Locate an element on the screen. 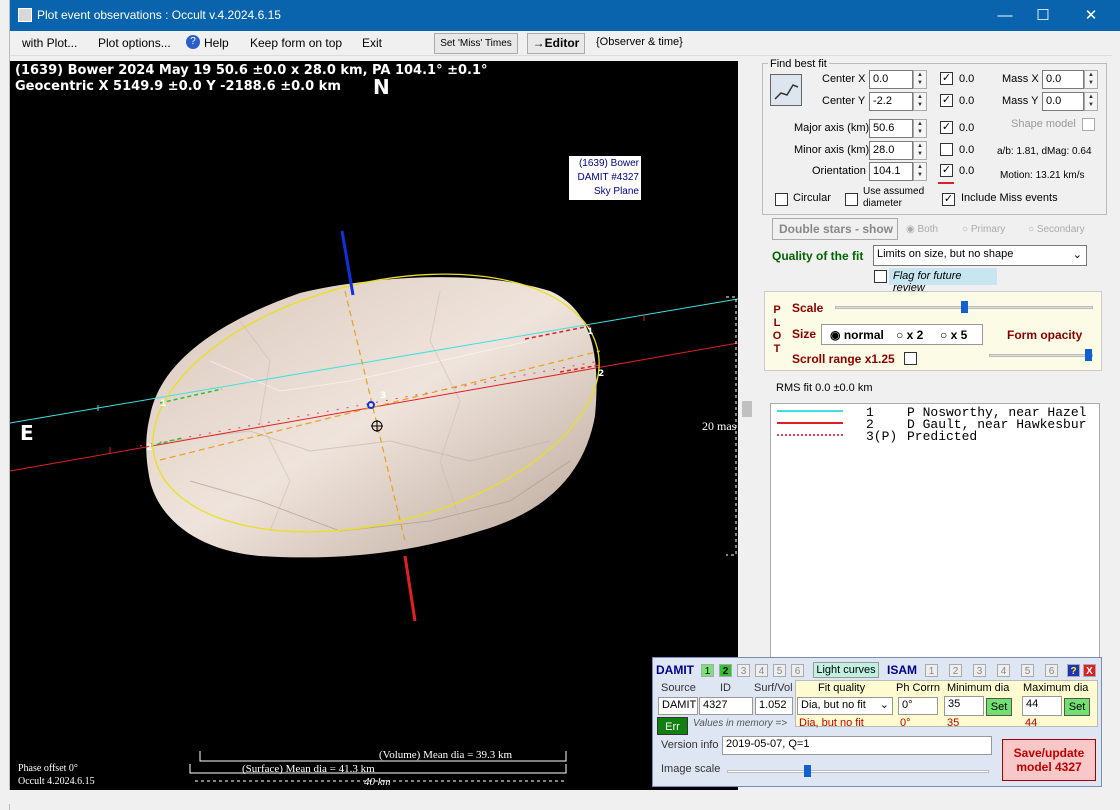 This screenshot has width=1120, height=810. fit-quality-select: Dia, but no fit ⌄ is located at coordinates (845, 706).